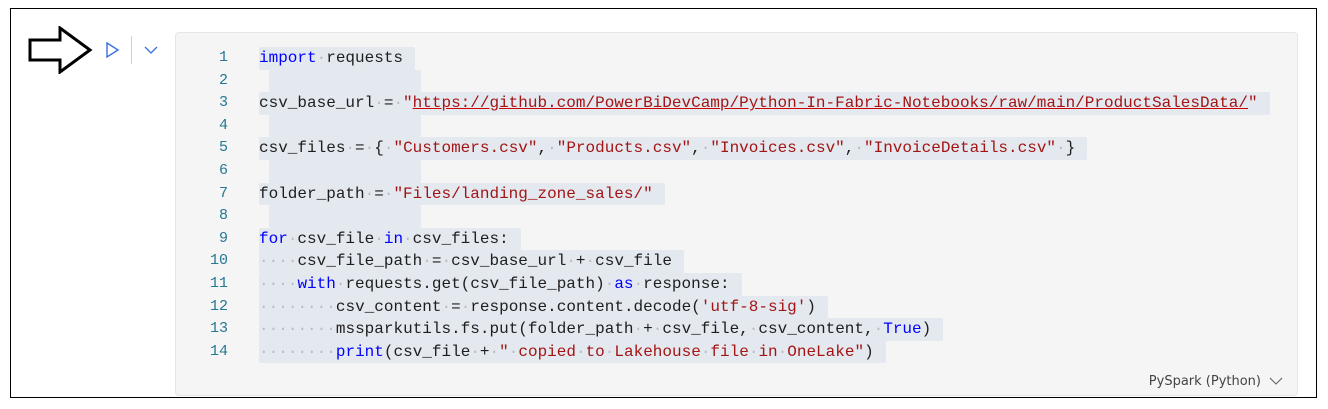  I want to click on code-text: ·requests.get(csv_file_path)·, so click(475, 283).